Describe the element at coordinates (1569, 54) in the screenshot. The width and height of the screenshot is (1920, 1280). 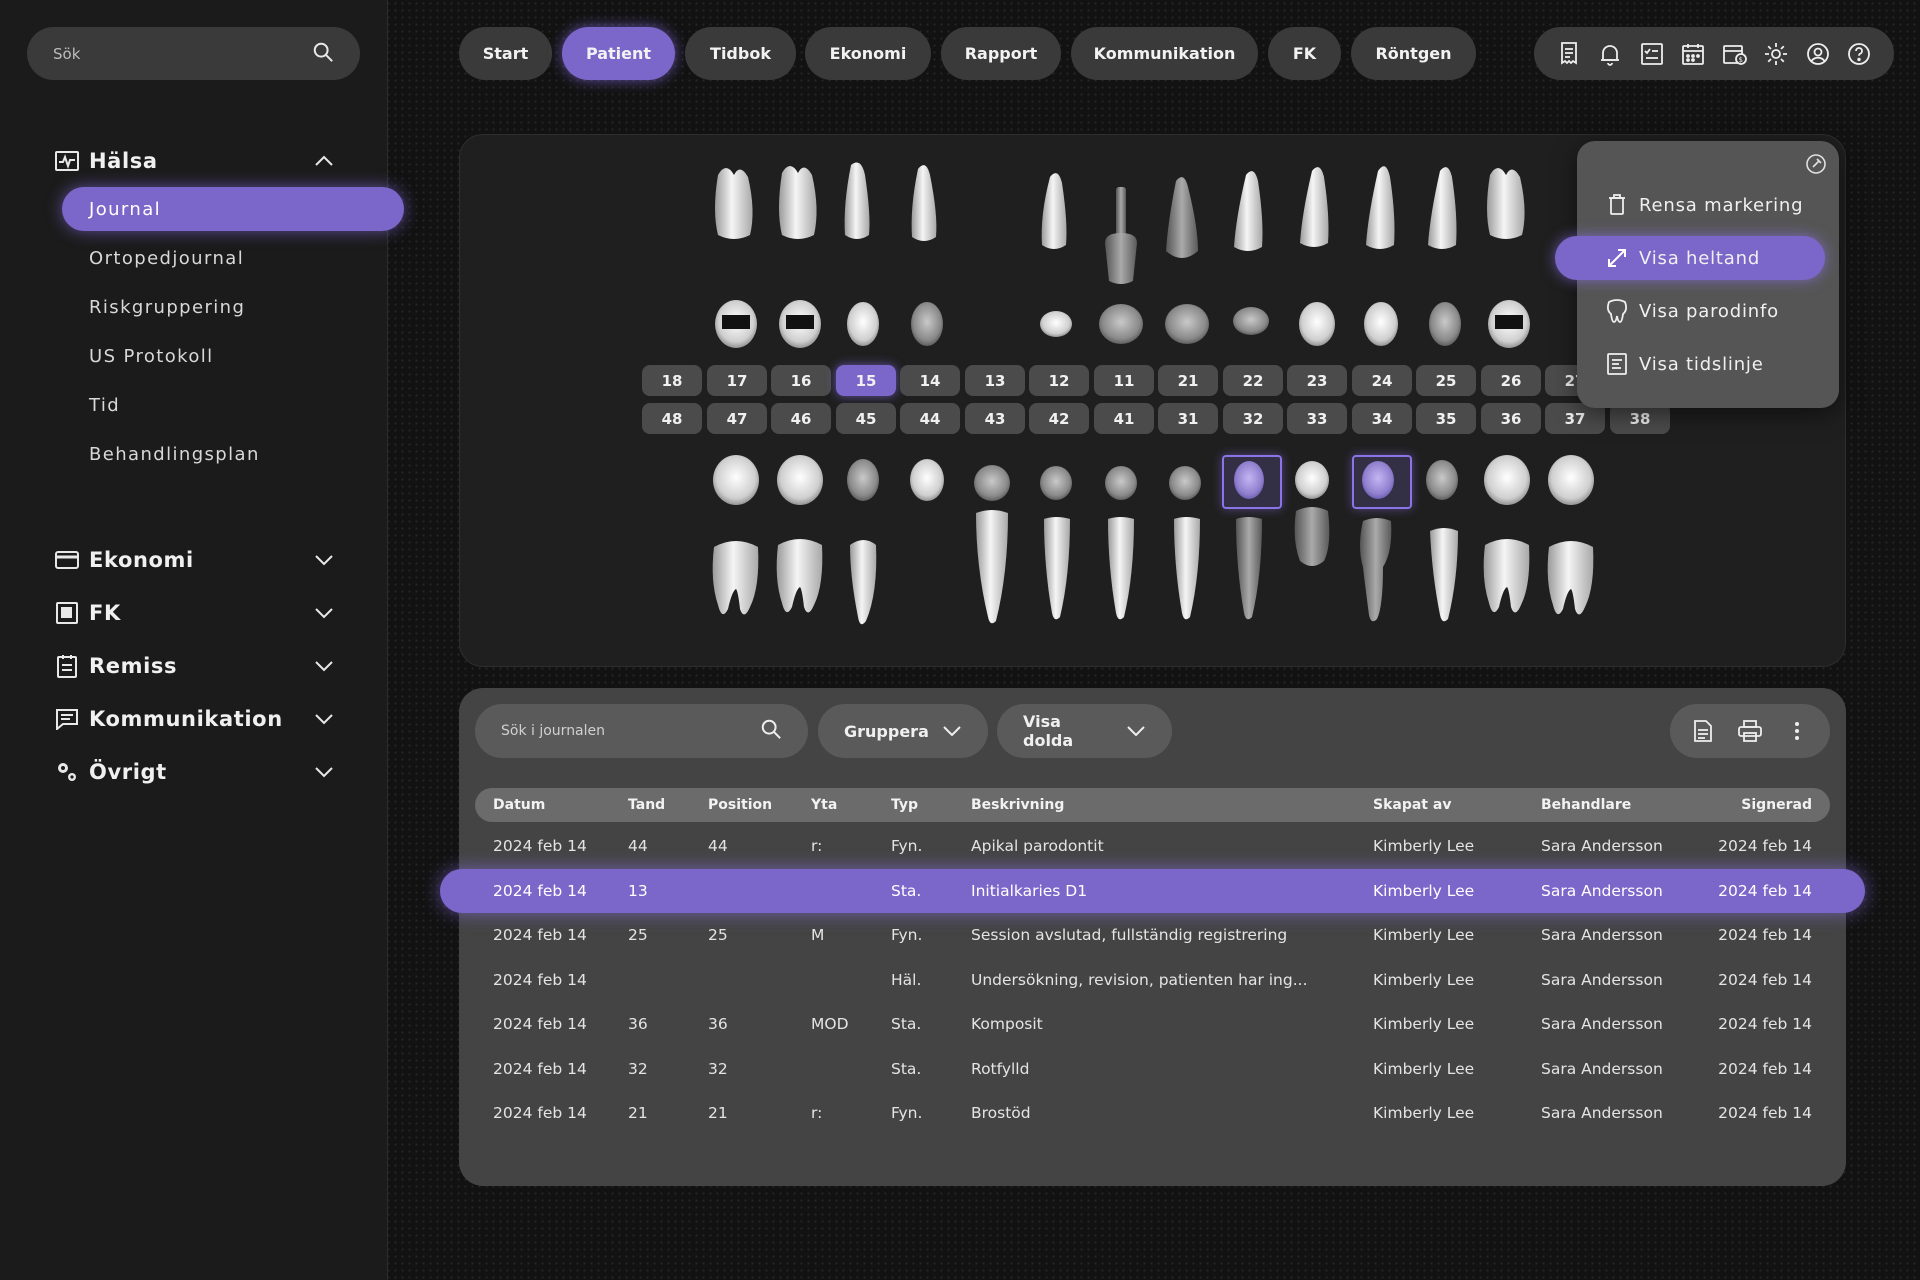
I see `receipt-icon` at that location.